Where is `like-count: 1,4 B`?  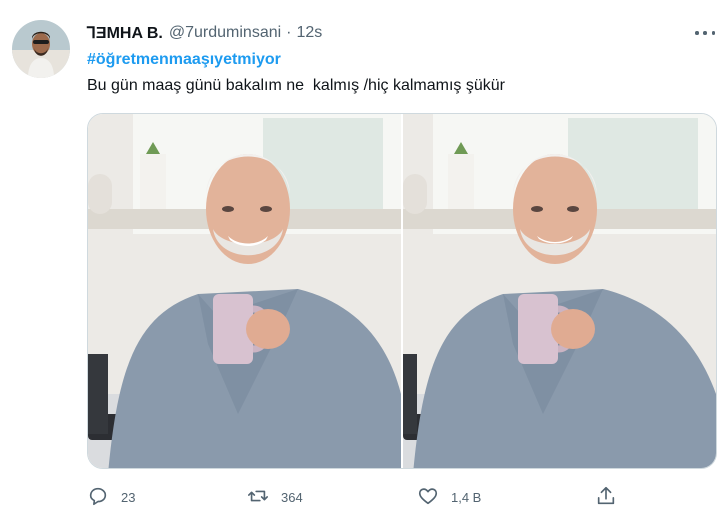
like-count: 1,4 B is located at coordinates (466, 497).